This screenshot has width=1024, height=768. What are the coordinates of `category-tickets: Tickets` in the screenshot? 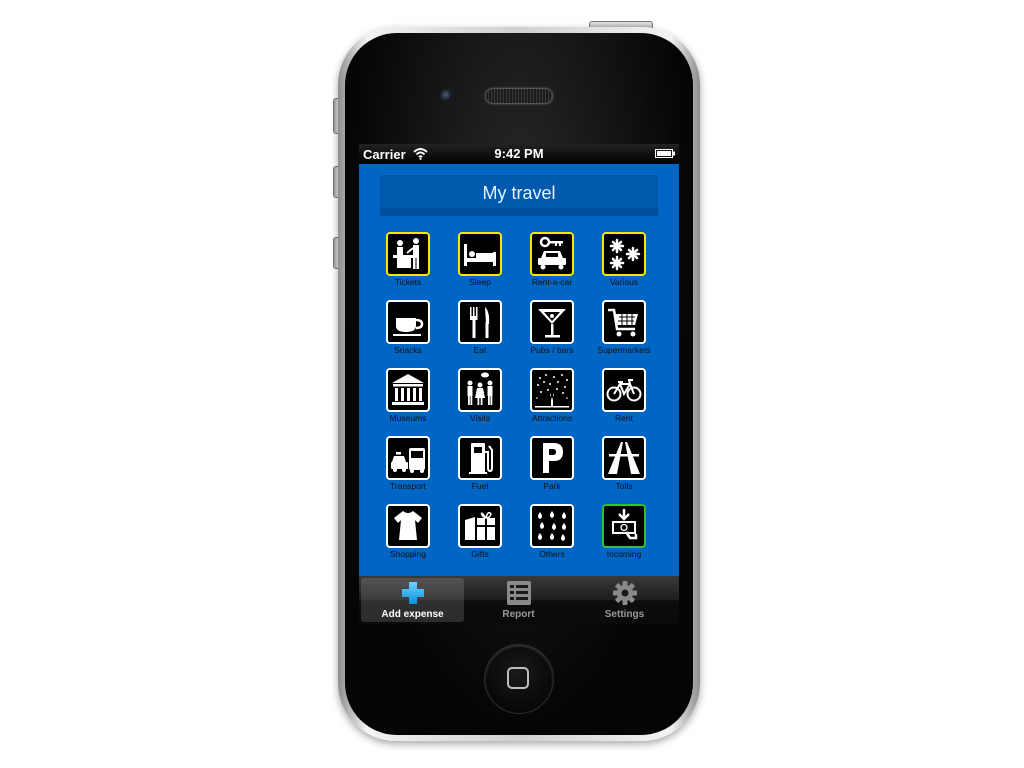 It's located at (408, 264).